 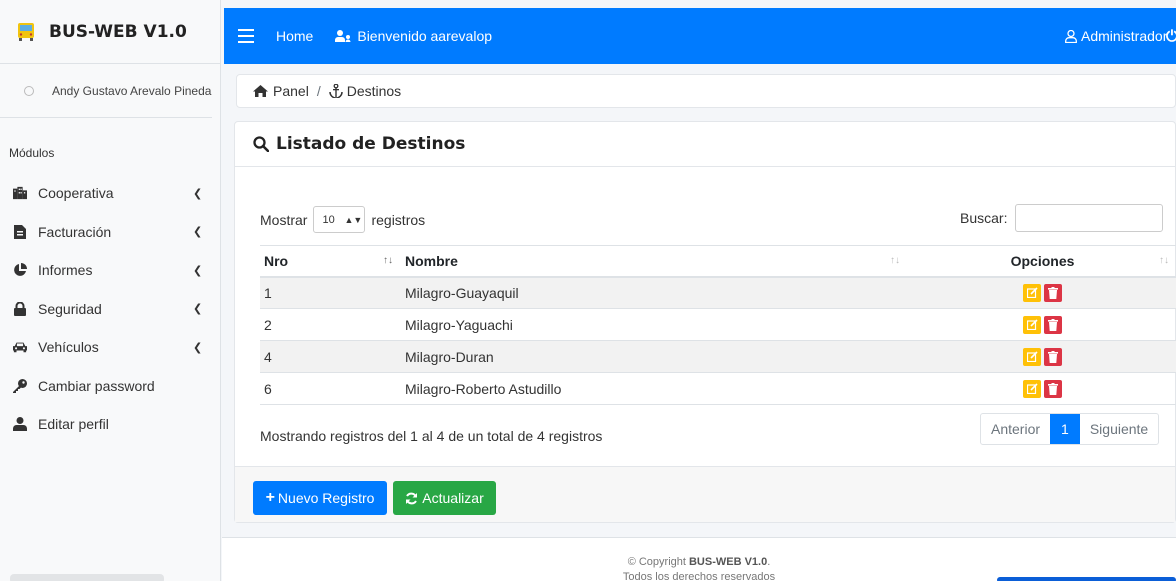 What do you see at coordinates (654, 292) in the screenshot?
I see `cell-nombre: Milagro-Guayaquil` at bounding box center [654, 292].